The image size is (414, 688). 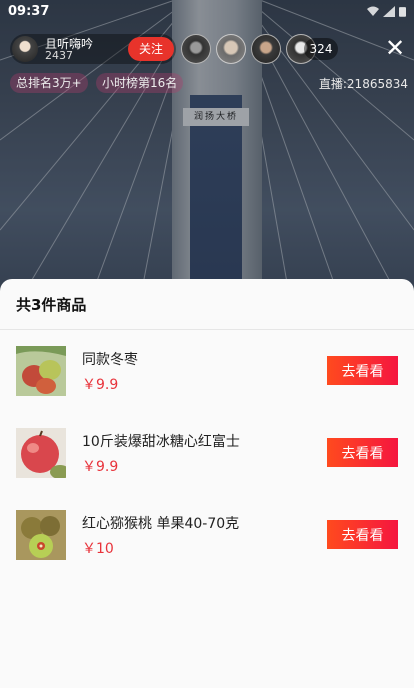 I want to click on product-name: 同款冬枣, so click(x=110, y=360).